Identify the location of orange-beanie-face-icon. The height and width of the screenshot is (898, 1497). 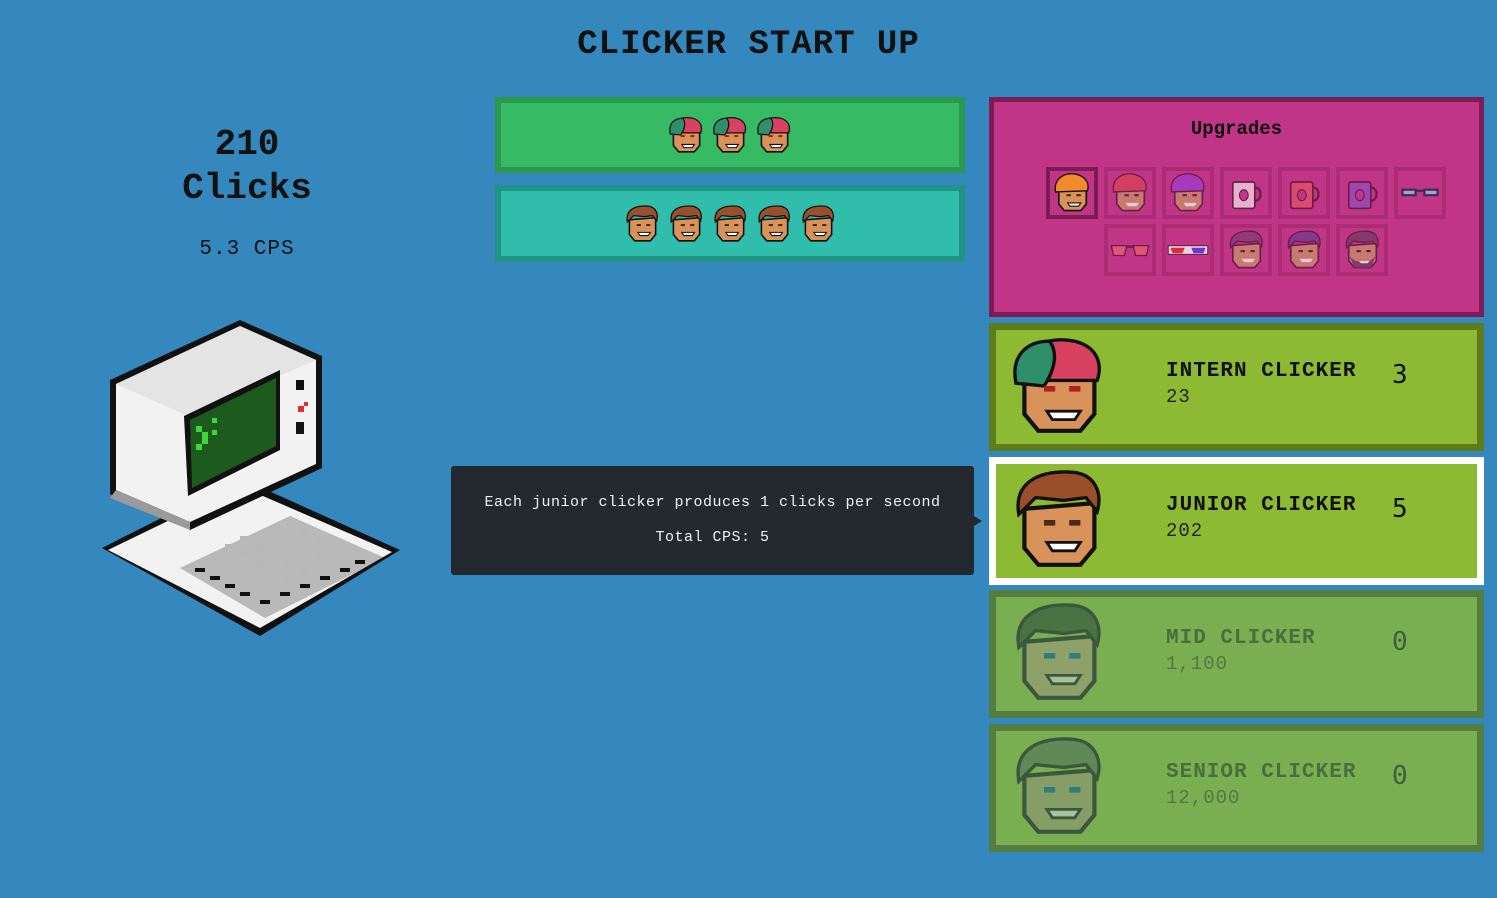
(1071, 192).